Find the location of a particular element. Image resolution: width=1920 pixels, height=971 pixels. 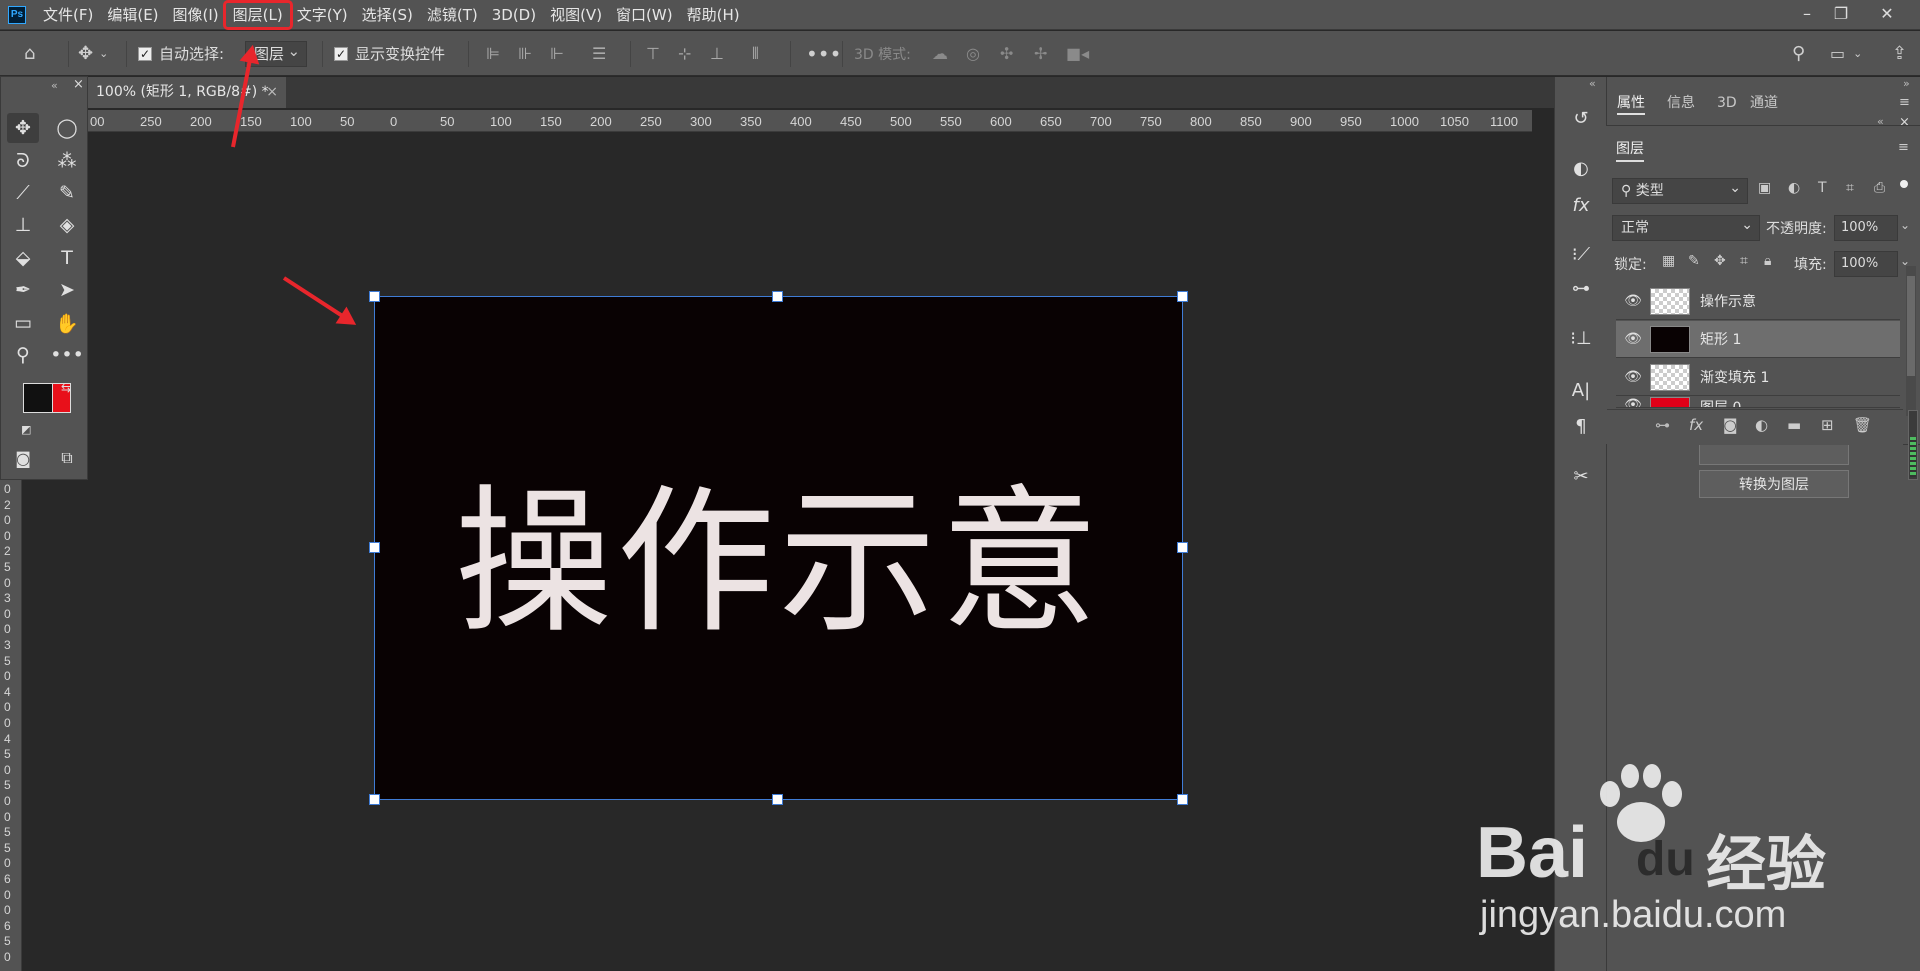

minimize-button: – is located at coordinates (1807, 15).